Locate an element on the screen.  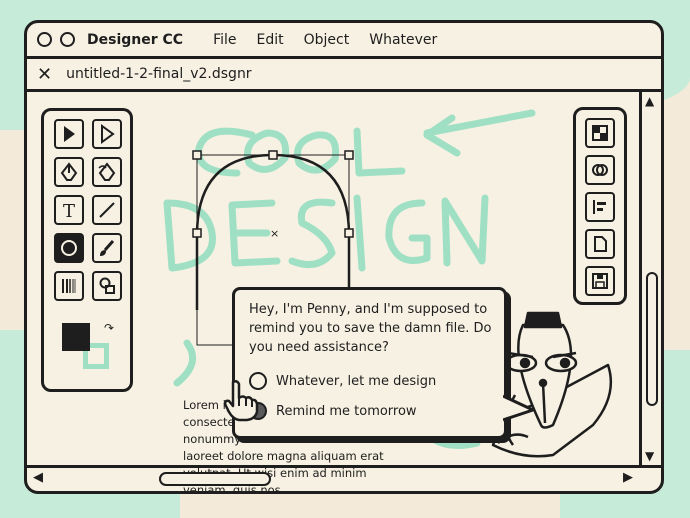
panels-dock is located at coordinates (600, 206).